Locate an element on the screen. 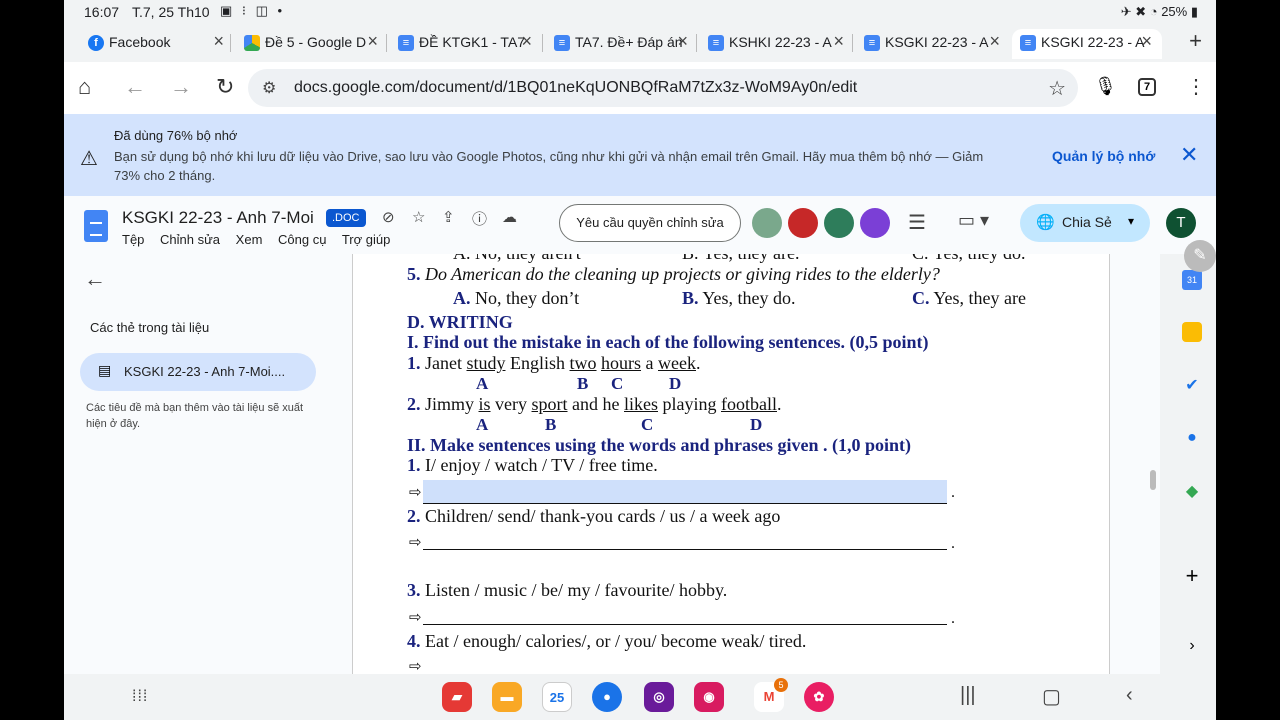 The image size is (1280, 720). flower-app-icon: ✿ is located at coordinates (819, 697).